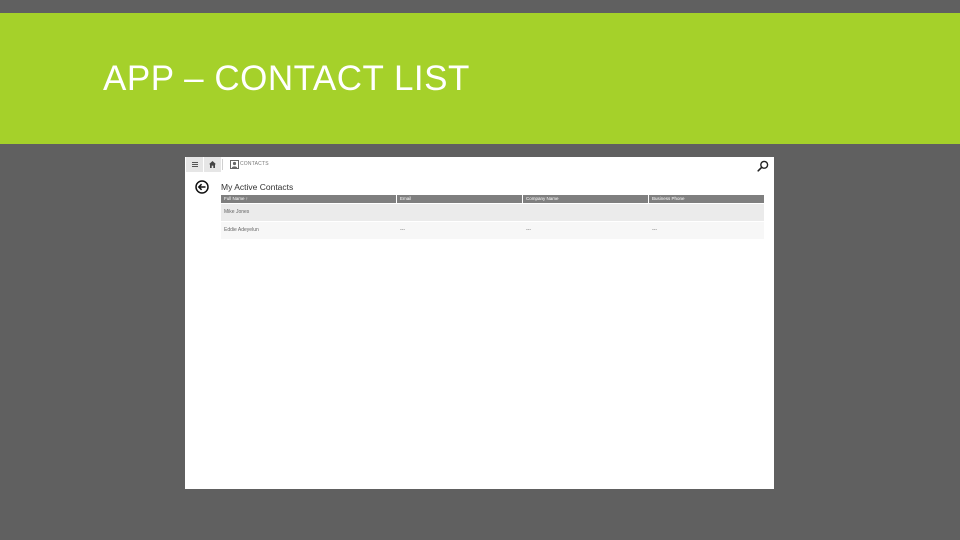 The width and height of the screenshot is (960, 540). I want to click on table-row: Mike Jones, so click(492, 212).